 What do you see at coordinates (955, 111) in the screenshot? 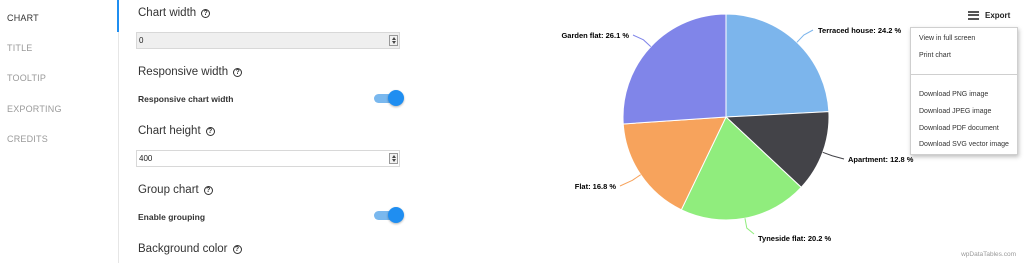
I see `menu-item-download-jpeg: Download JPEG image` at bounding box center [955, 111].